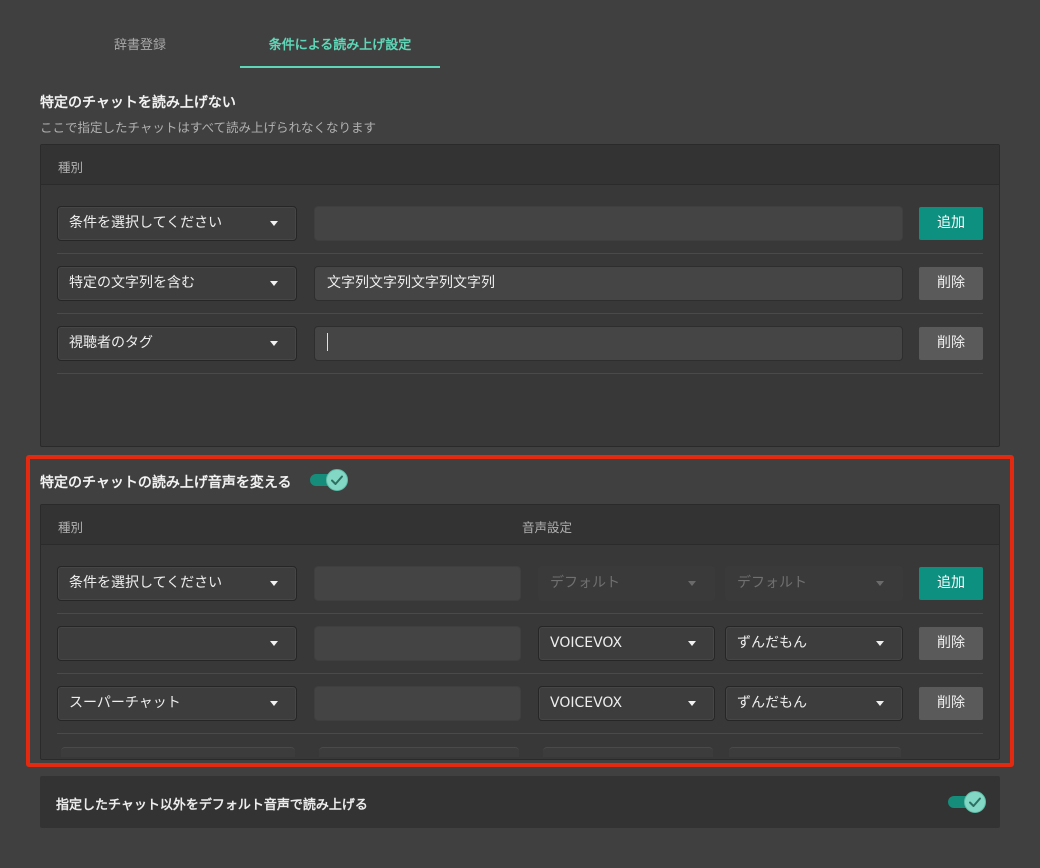  I want to click on mute-rule-row: 条件を選択してください 追加, so click(520, 224).